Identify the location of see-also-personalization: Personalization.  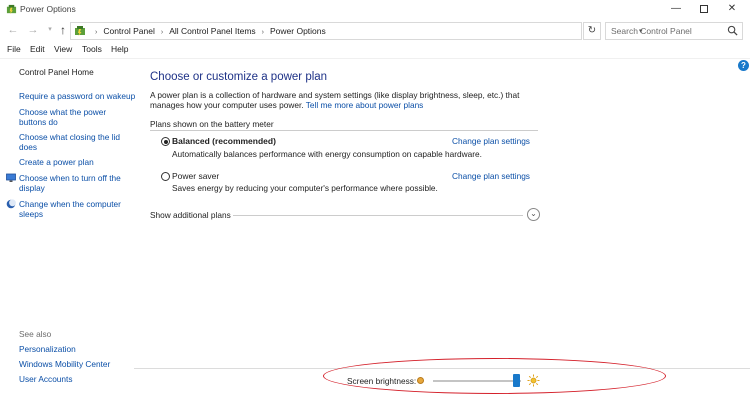
(47, 349).